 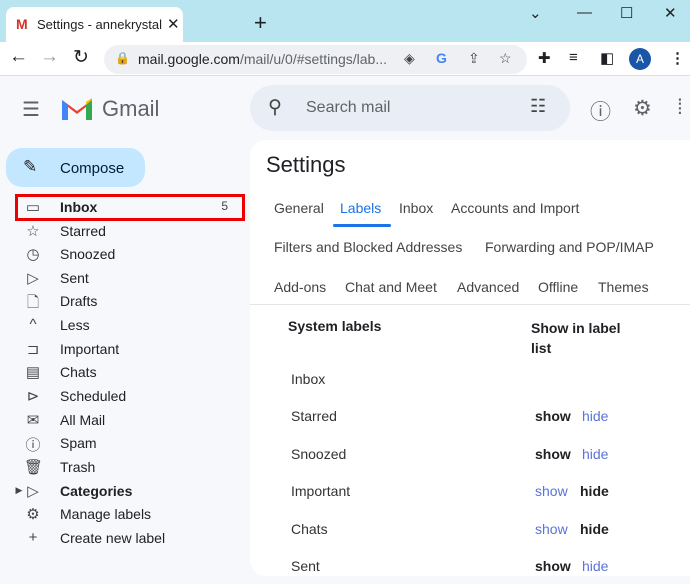 What do you see at coordinates (680, 108) in the screenshot?
I see `apps-grid-icon: ⁞` at bounding box center [680, 108].